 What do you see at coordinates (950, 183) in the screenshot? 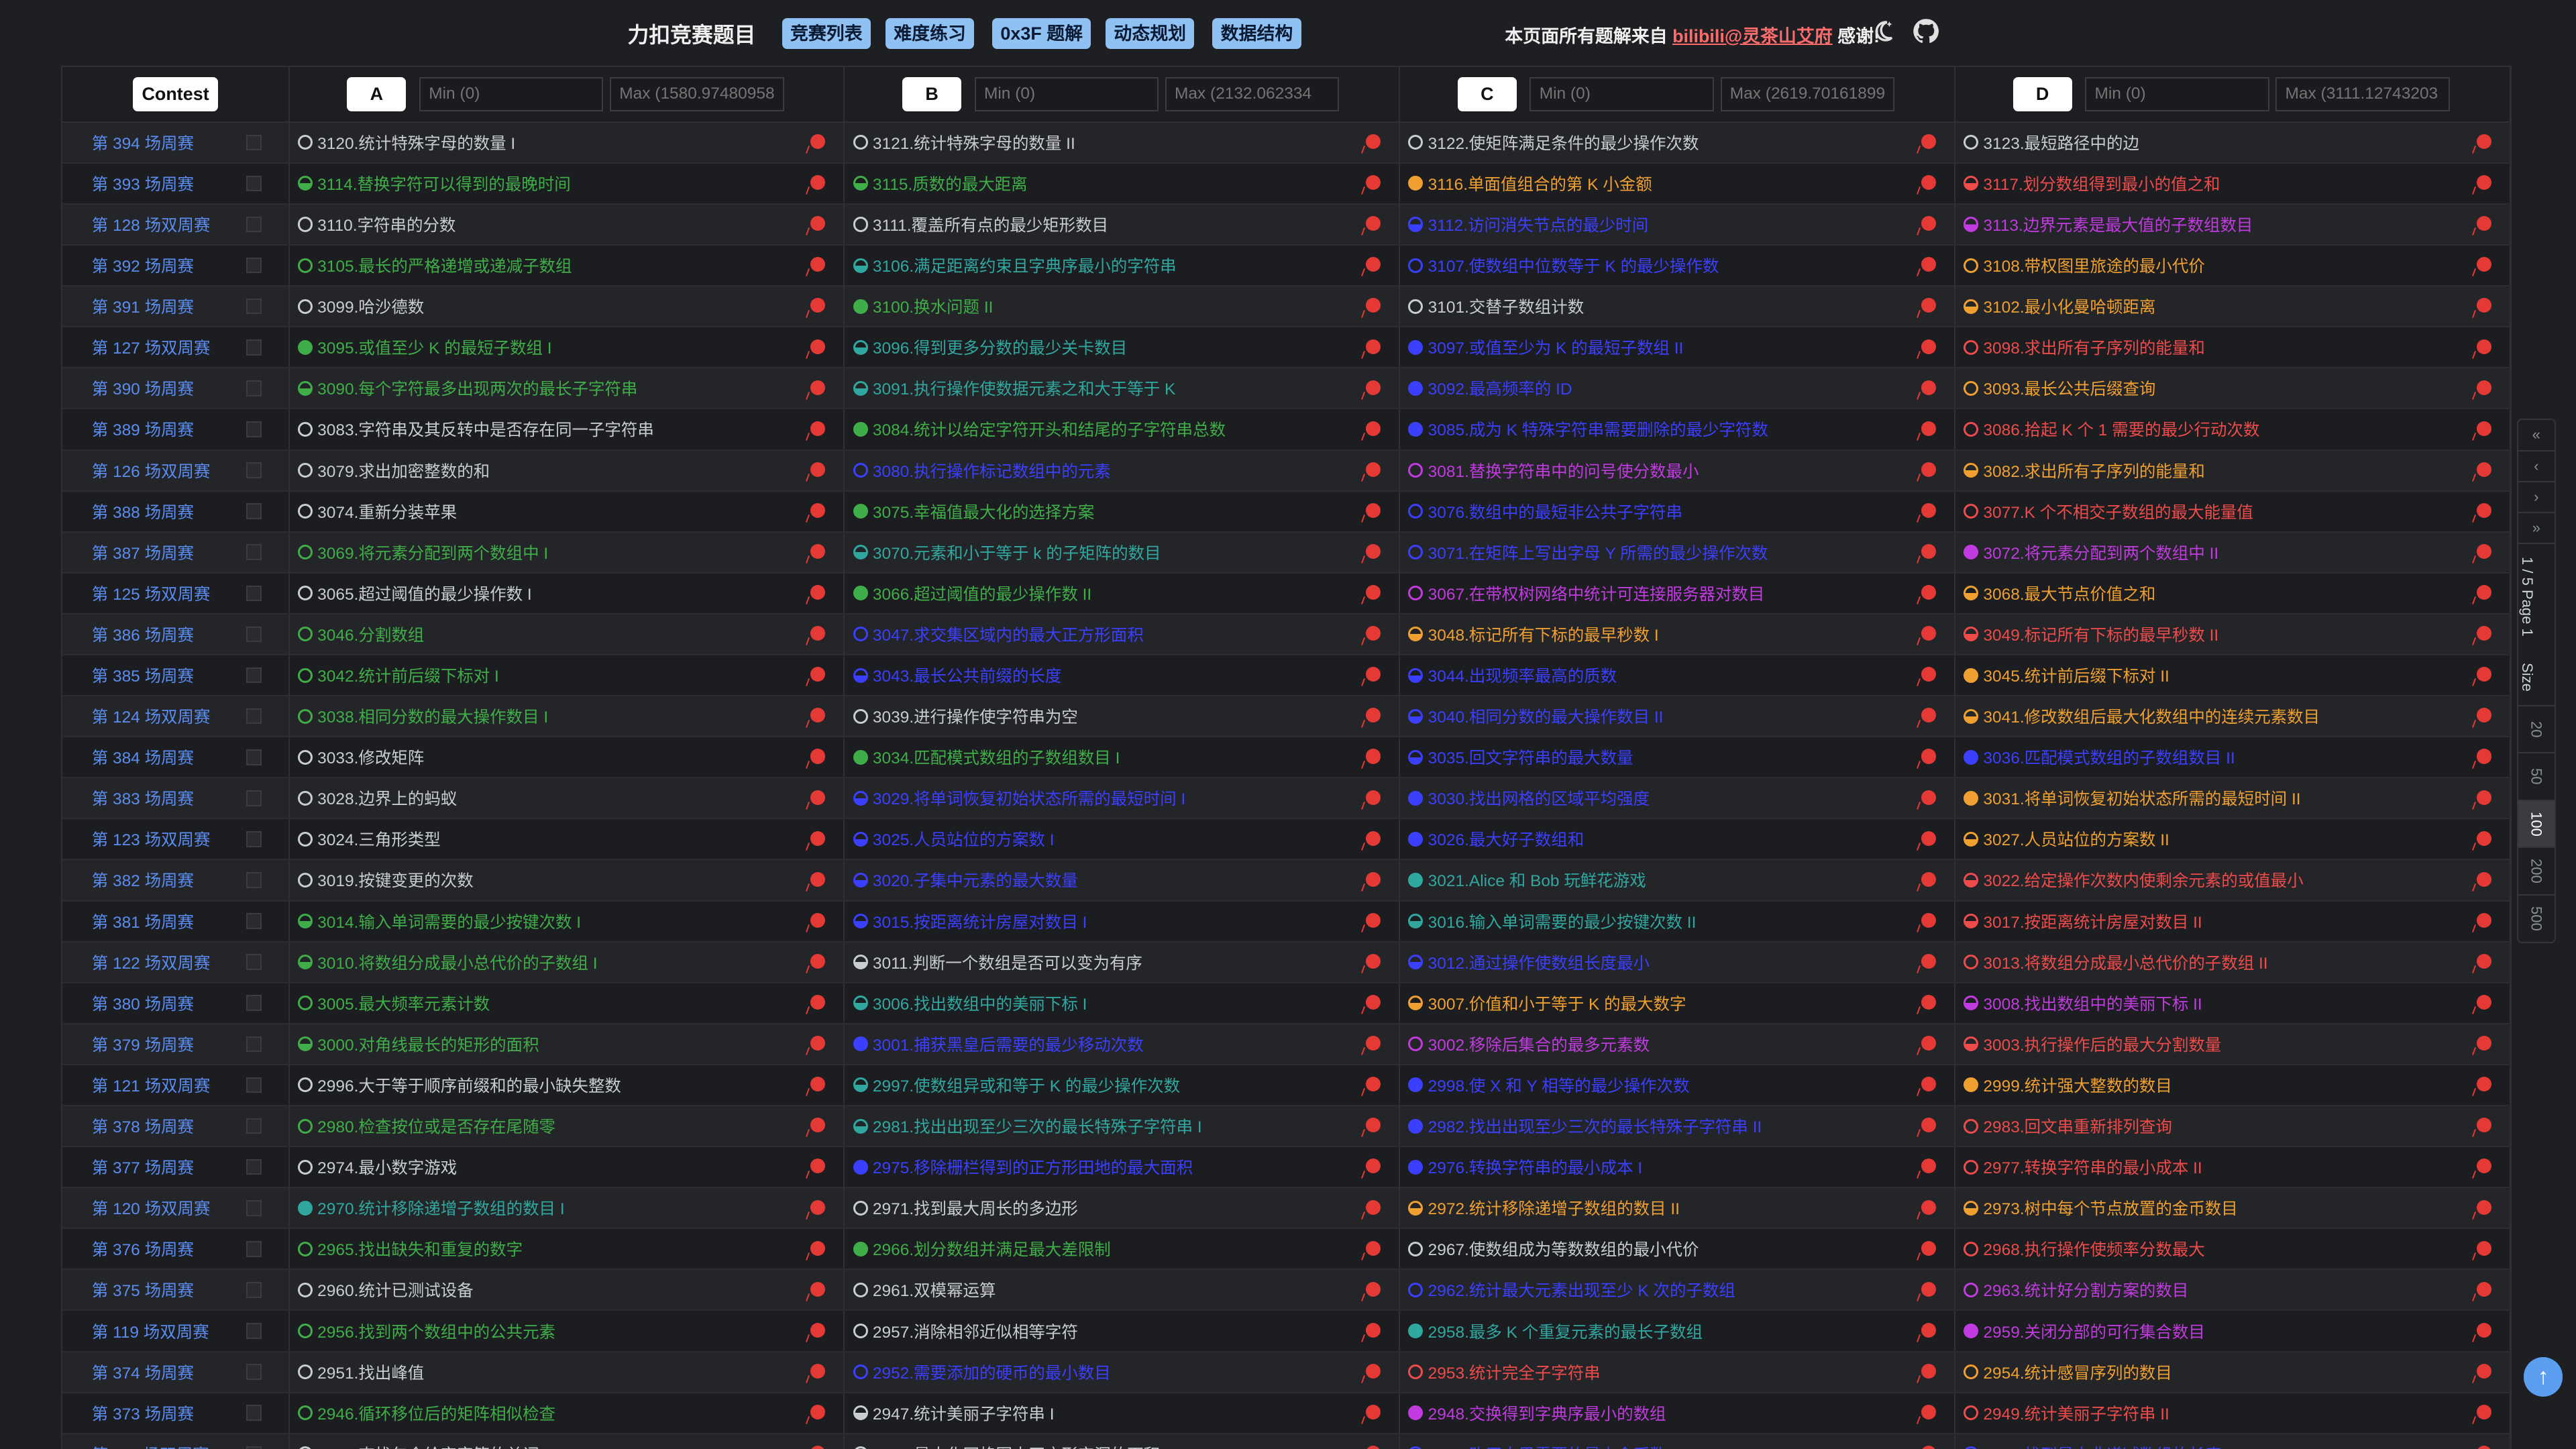
I see `problem-link: 3115.质数的最大距离` at bounding box center [950, 183].